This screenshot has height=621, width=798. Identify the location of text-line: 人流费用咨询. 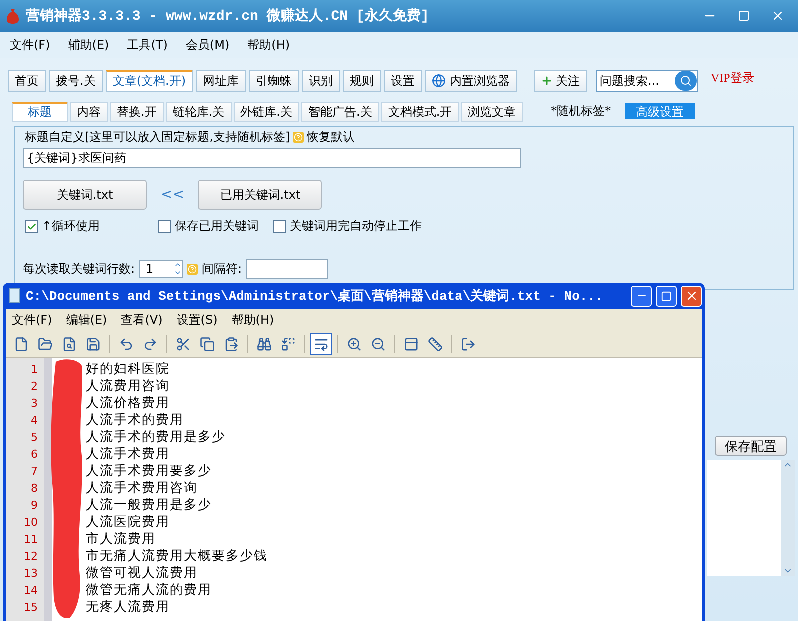
(128, 386).